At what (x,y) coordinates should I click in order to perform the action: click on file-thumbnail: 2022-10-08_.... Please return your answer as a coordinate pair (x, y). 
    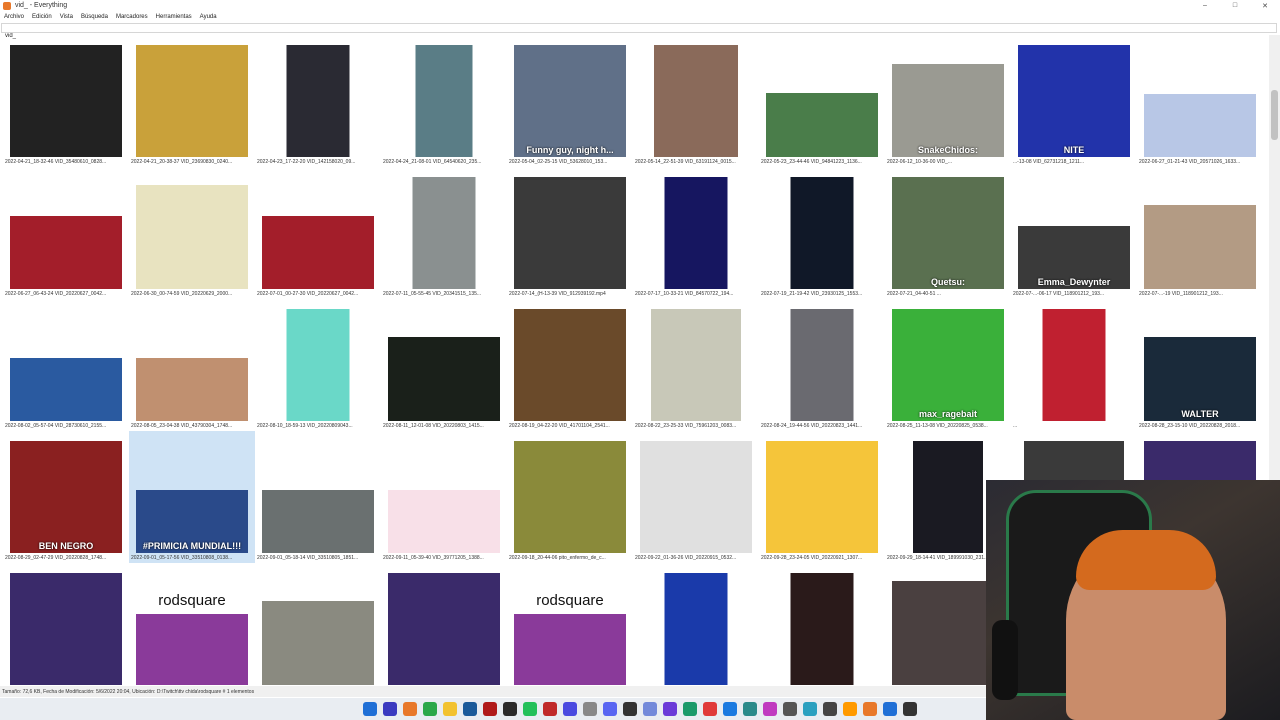
    Looking at the image, I should click on (696, 629).